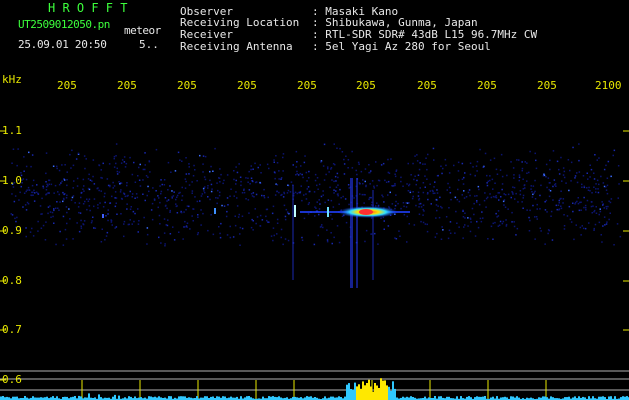 The image size is (629, 400). I want to click on signal-level-trace, so click(314, 389).